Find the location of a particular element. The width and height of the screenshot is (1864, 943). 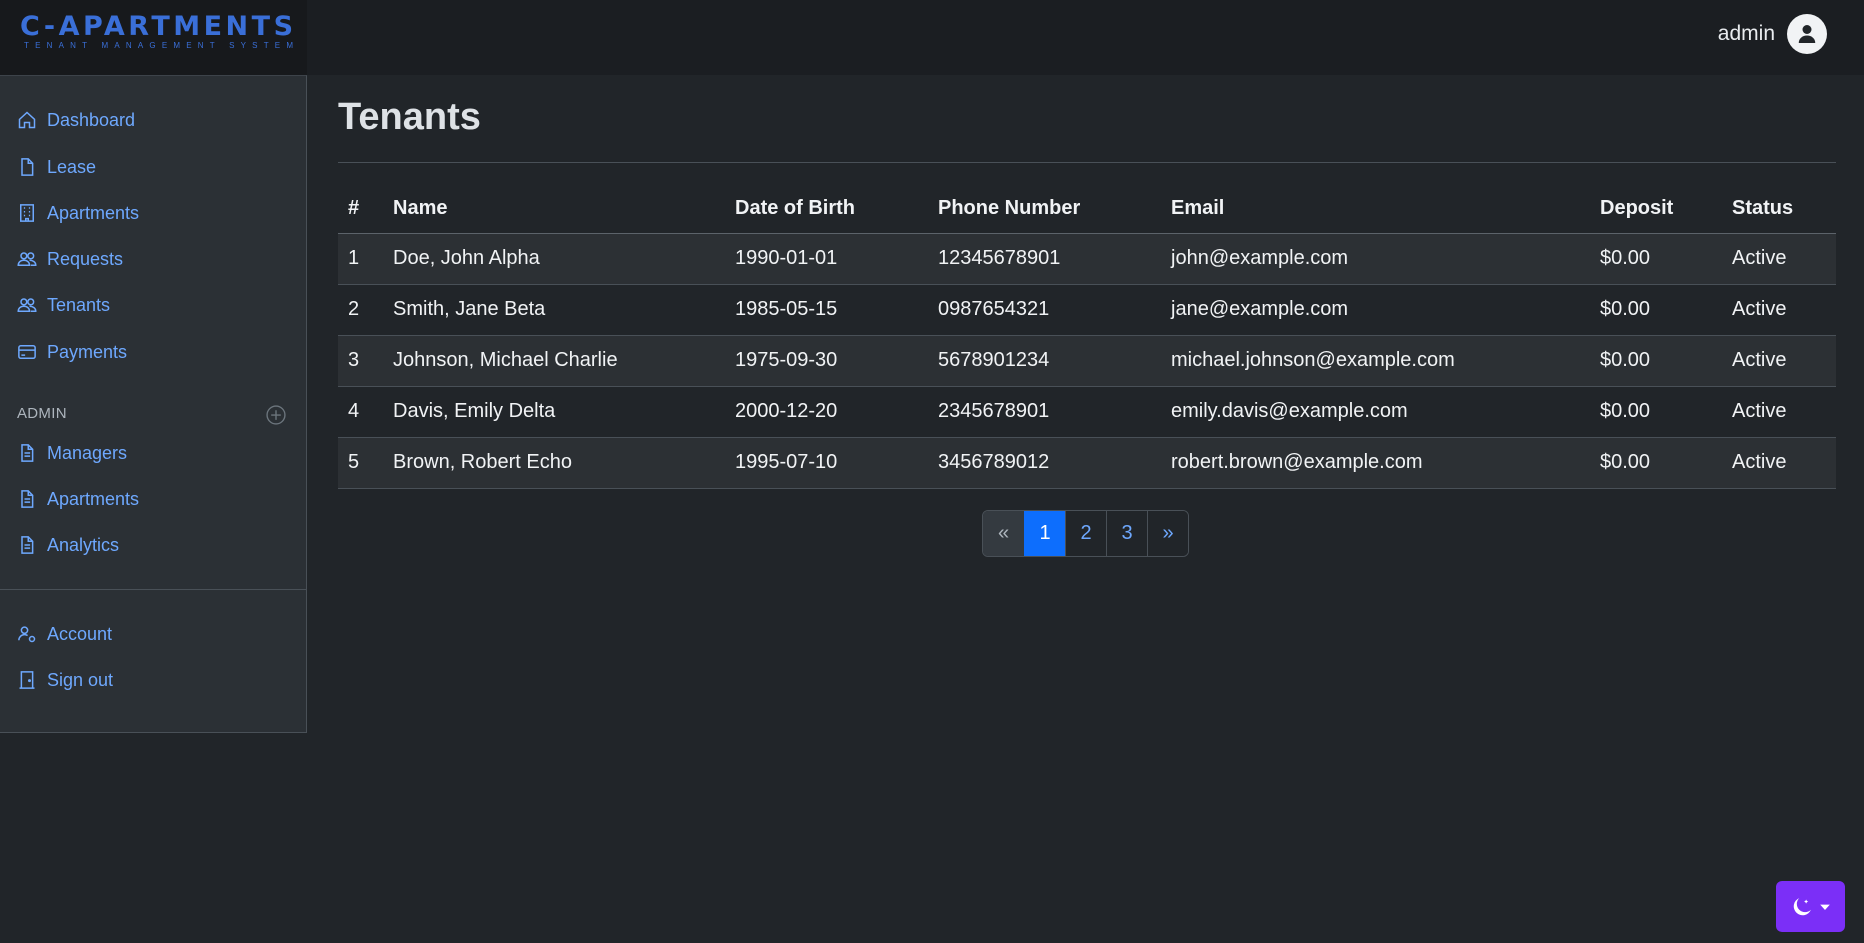

table-cell: Doe, John Alpha is located at coordinates (554, 259).